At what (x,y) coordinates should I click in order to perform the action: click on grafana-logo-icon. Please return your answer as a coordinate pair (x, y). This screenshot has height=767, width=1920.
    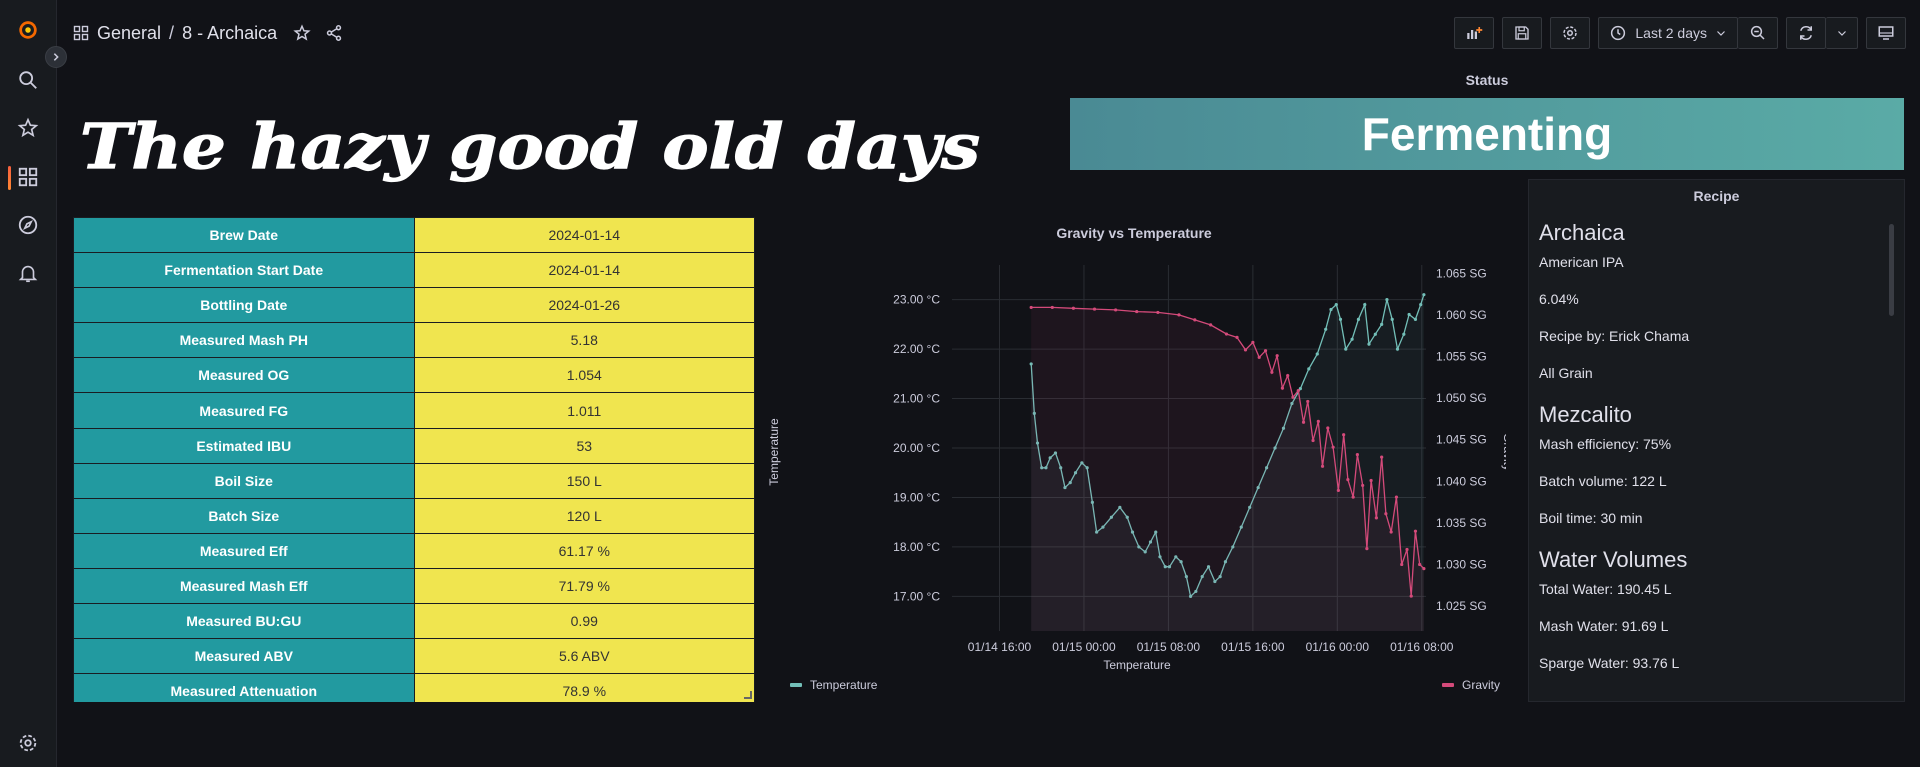
    Looking at the image, I should click on (28, 30).